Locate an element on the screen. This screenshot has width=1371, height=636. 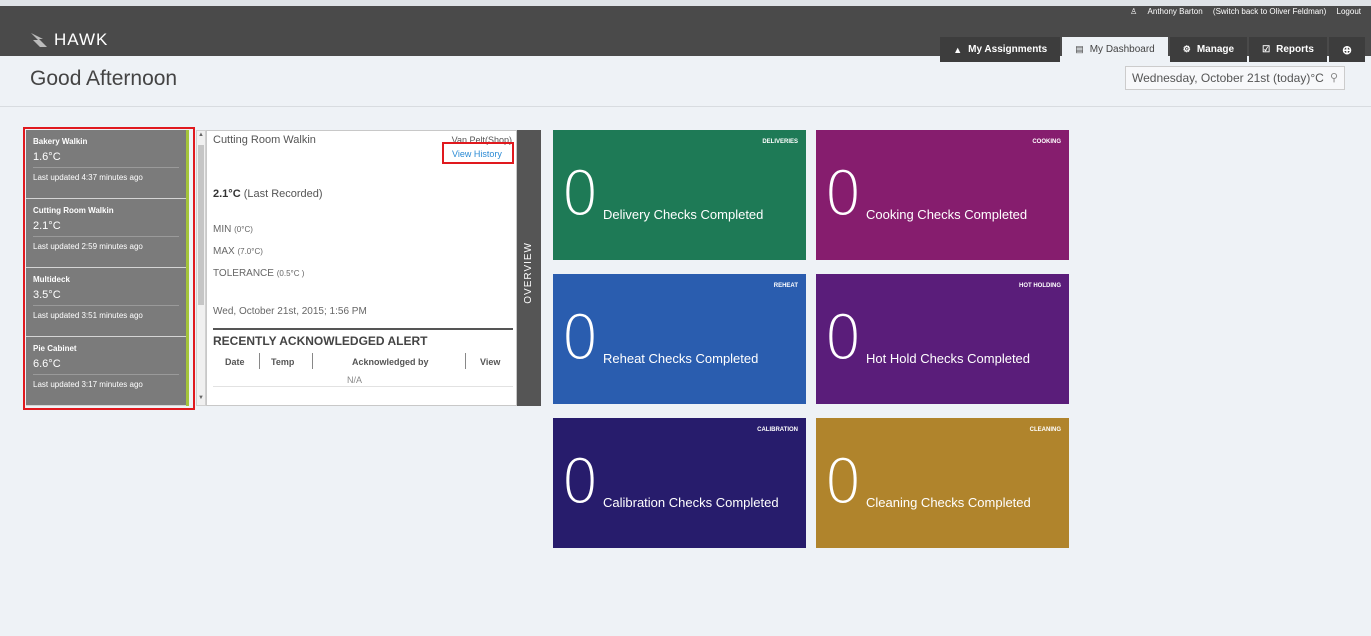
sensor-list-scrollbar: ▲ ▼ is located at coordinates (201, 268).